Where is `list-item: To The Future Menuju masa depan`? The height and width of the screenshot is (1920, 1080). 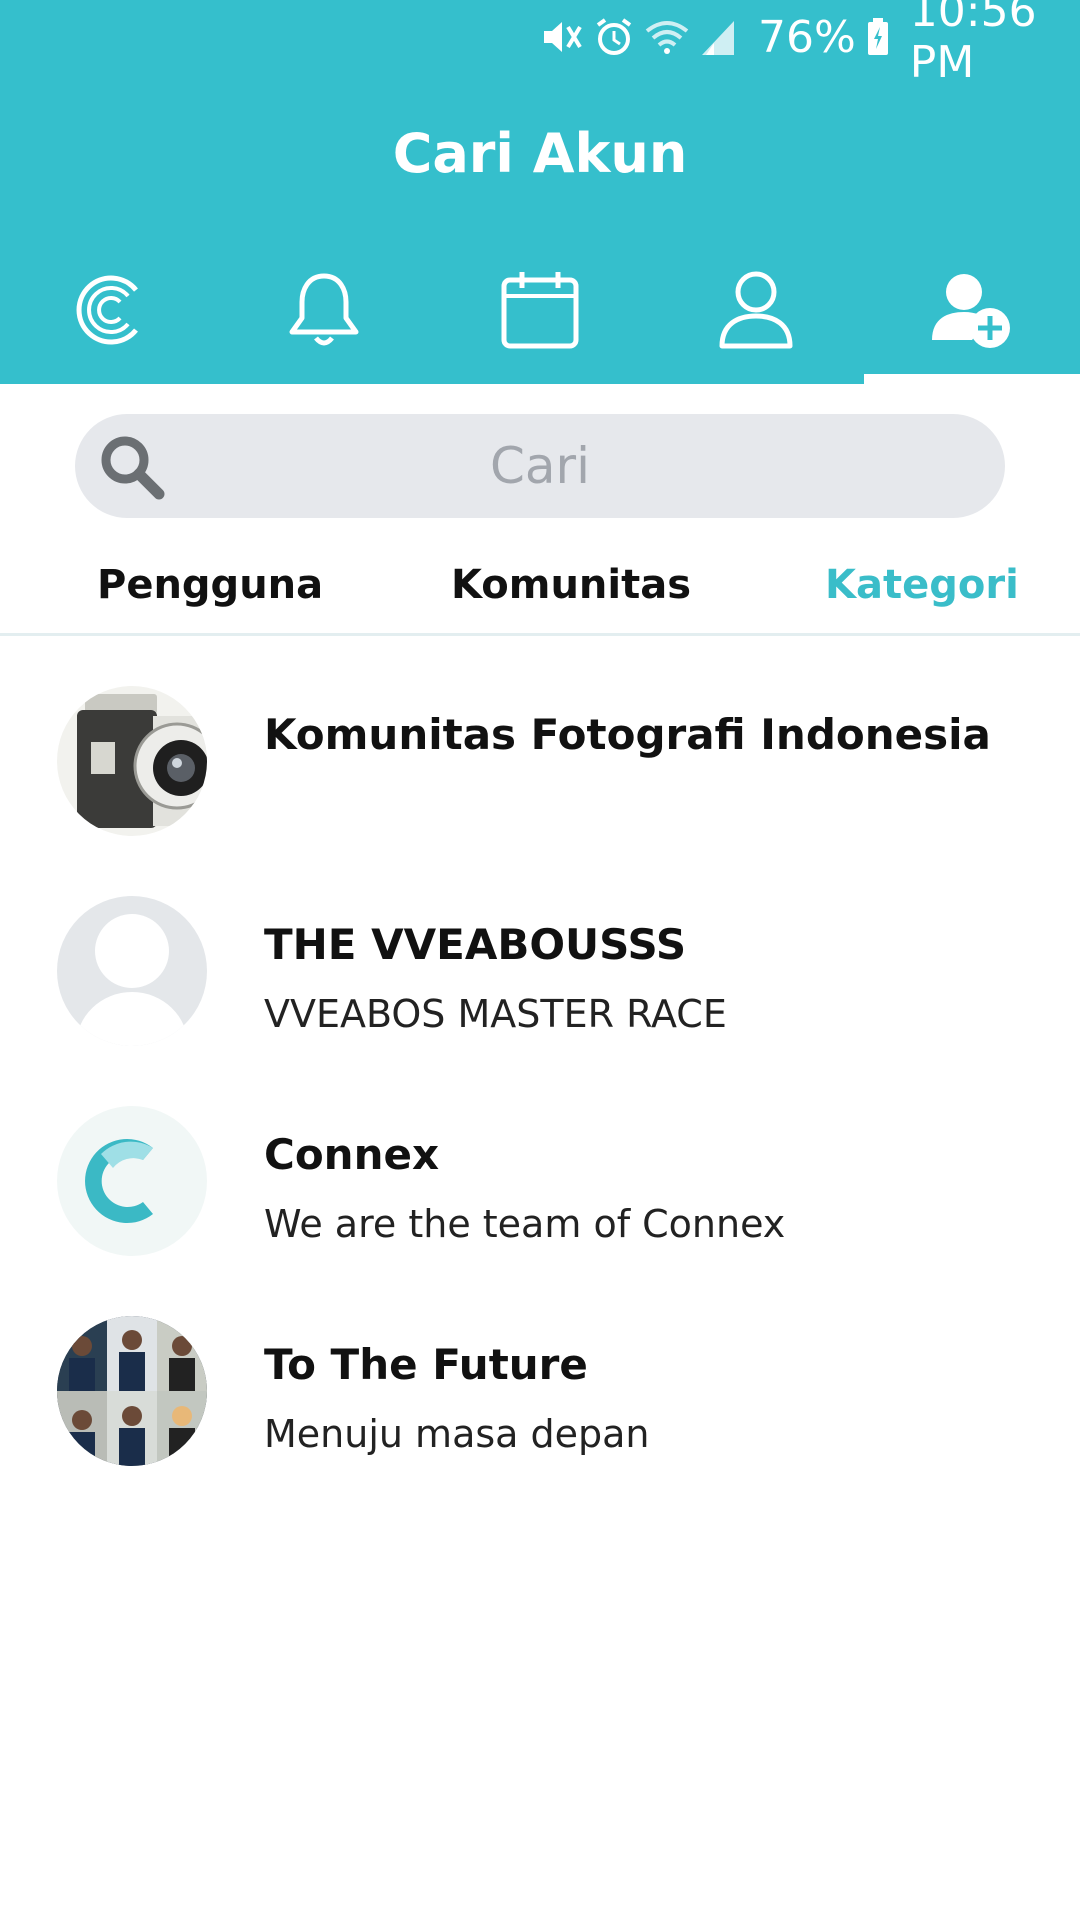 list-item: To The Future Menuju masa depan is located at coordinates (540, 1421).